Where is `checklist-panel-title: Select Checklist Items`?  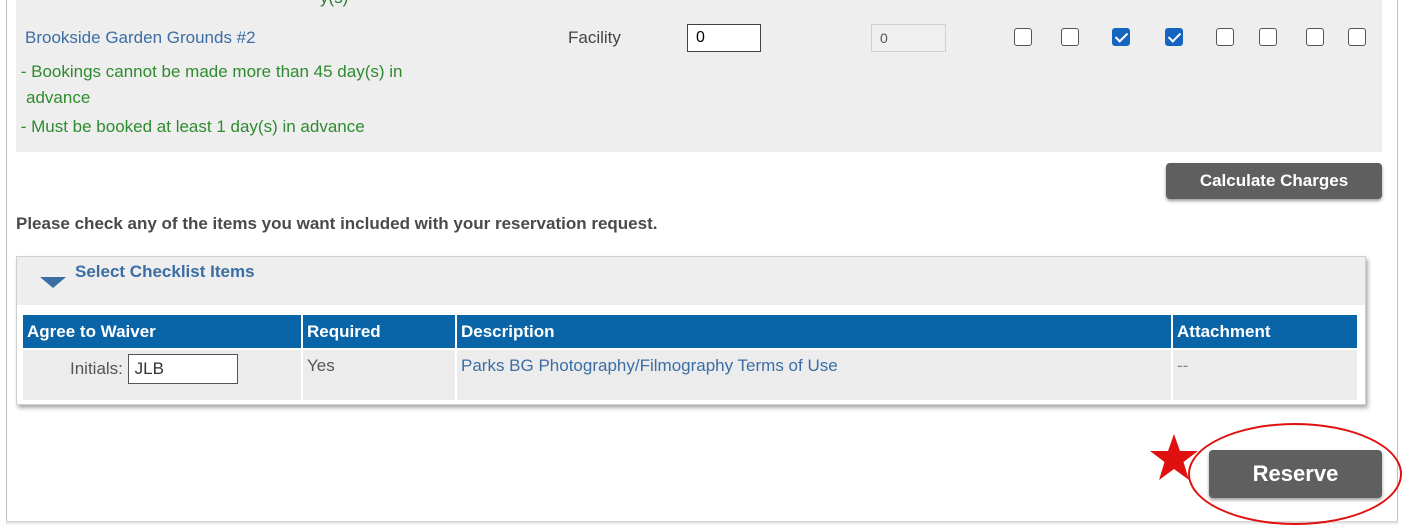
checklist-panel-title: Select Checklist Items is located at coordinates (165, 272).